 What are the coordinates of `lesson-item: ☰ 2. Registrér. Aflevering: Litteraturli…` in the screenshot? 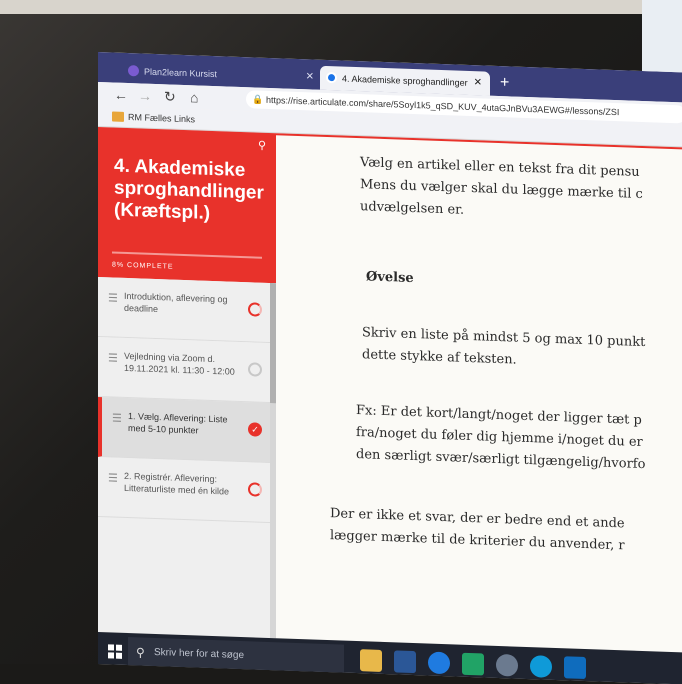 It's located at (187, 490).